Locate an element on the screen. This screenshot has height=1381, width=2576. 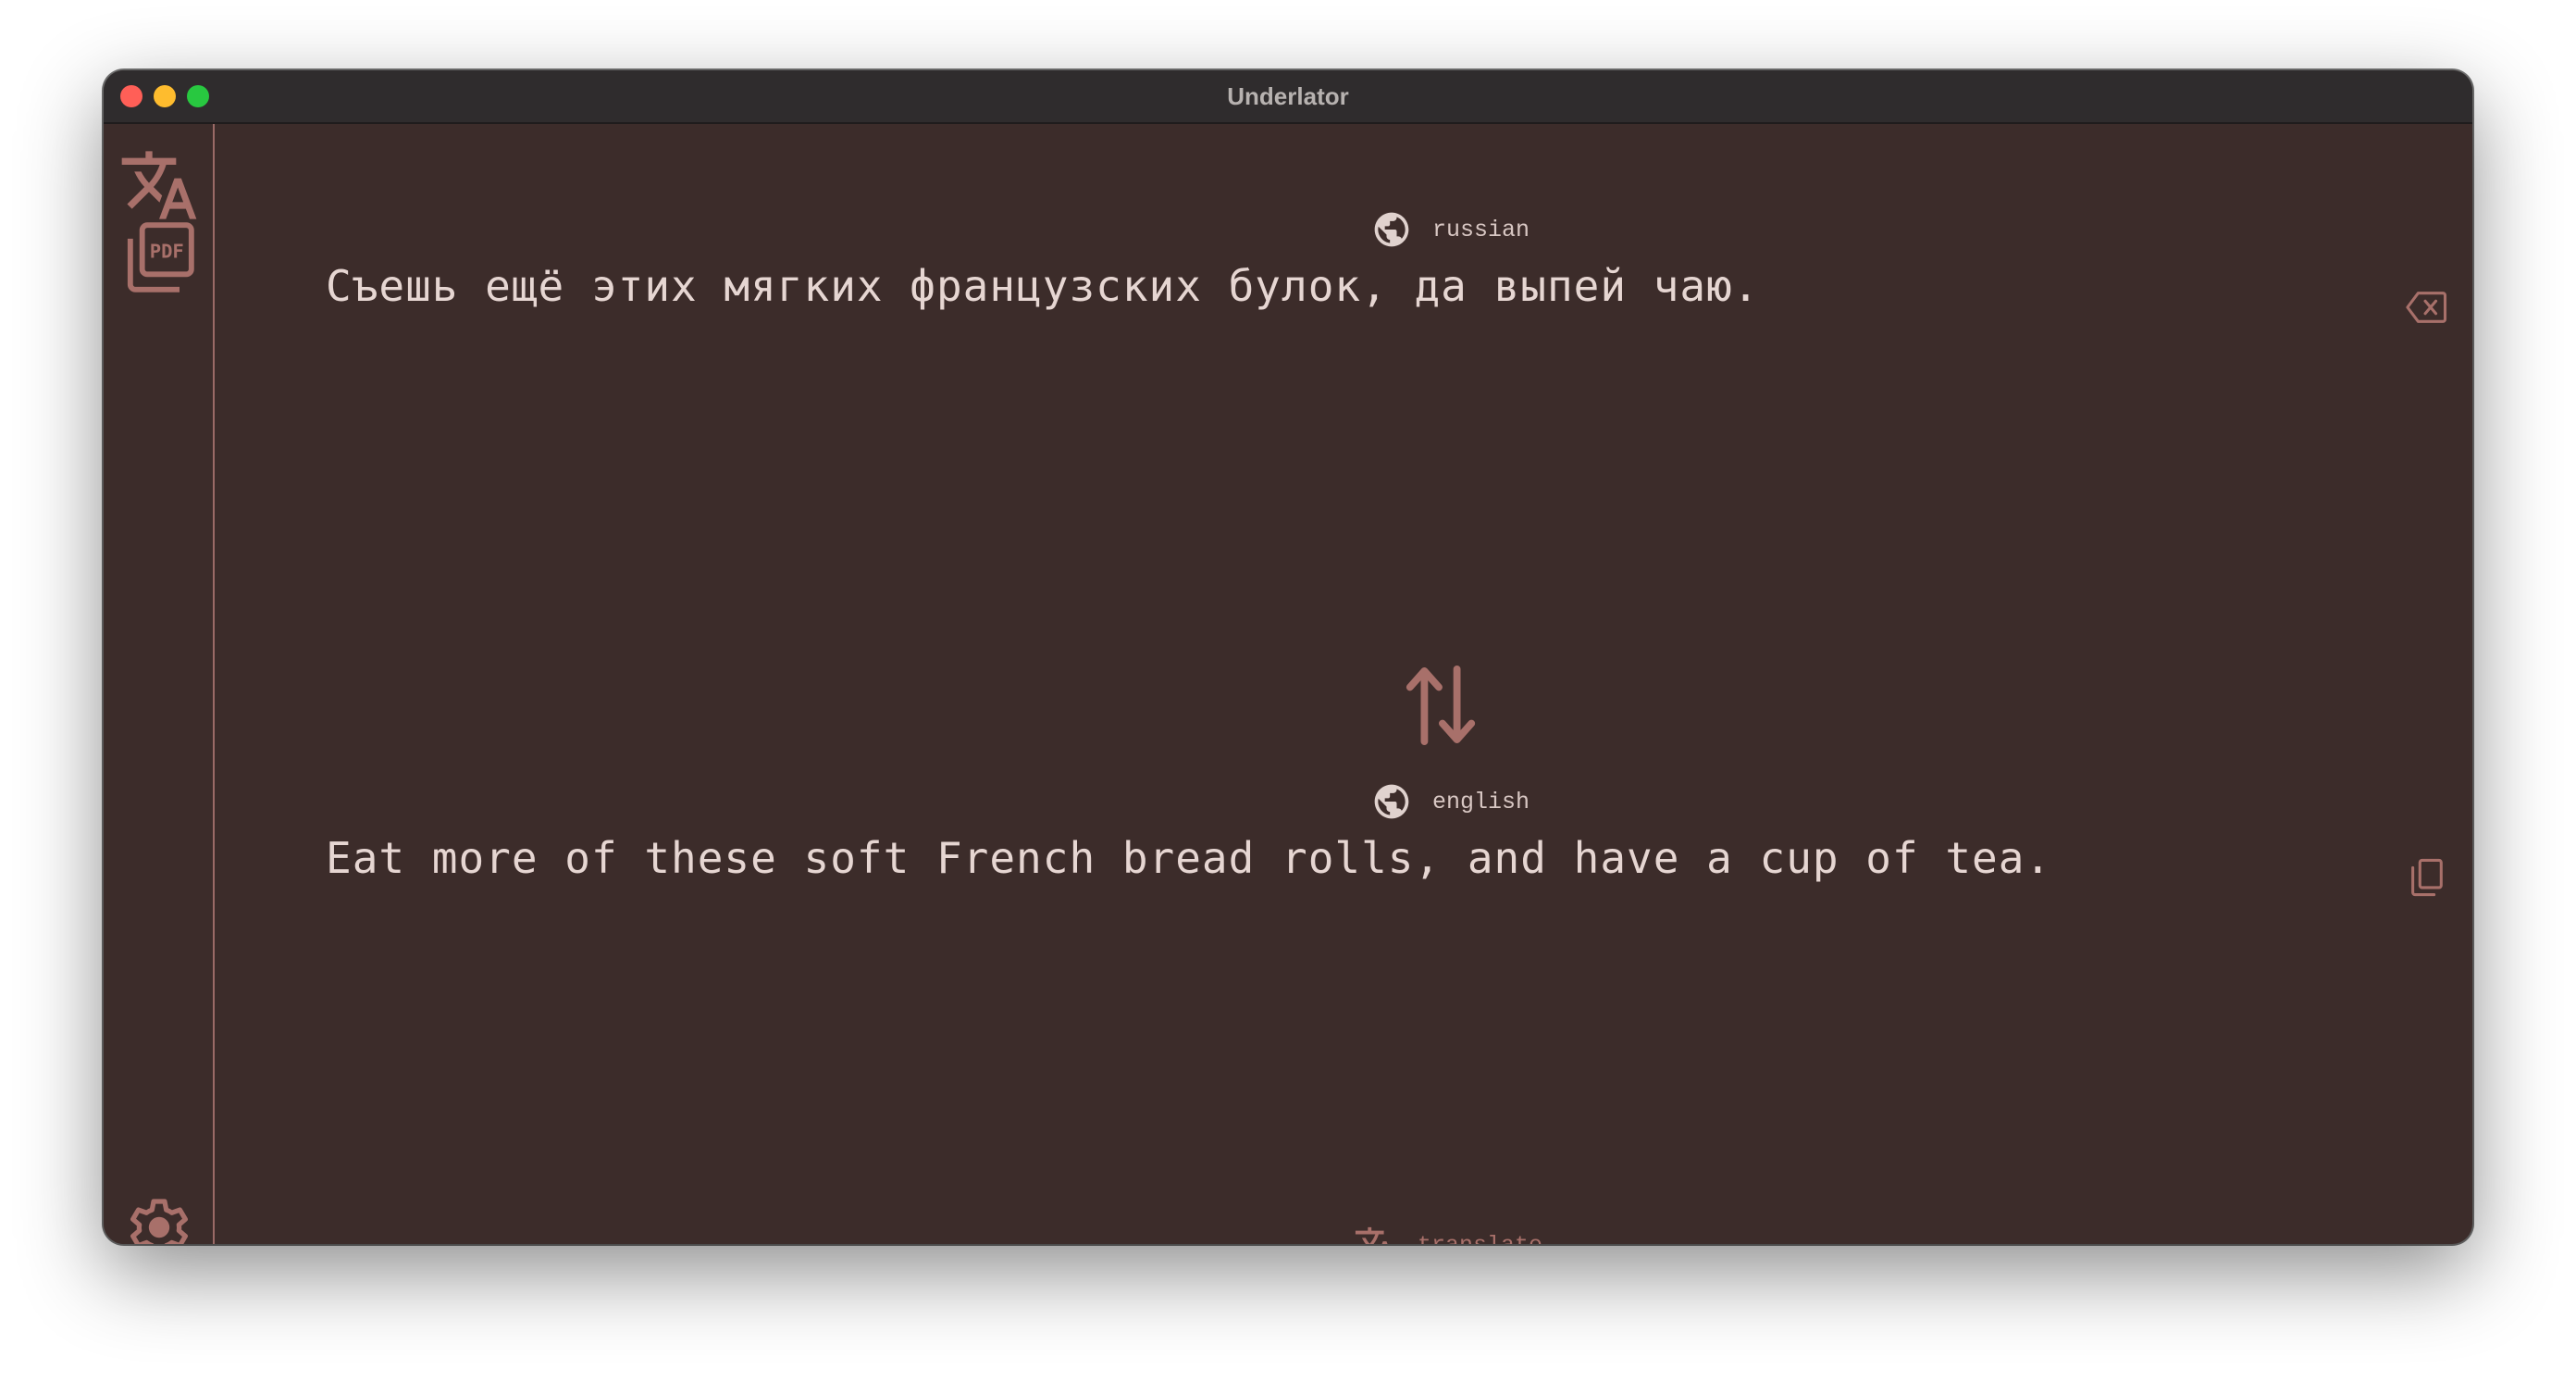
title-bar: Underlator is located at coordinates (1288, 97).